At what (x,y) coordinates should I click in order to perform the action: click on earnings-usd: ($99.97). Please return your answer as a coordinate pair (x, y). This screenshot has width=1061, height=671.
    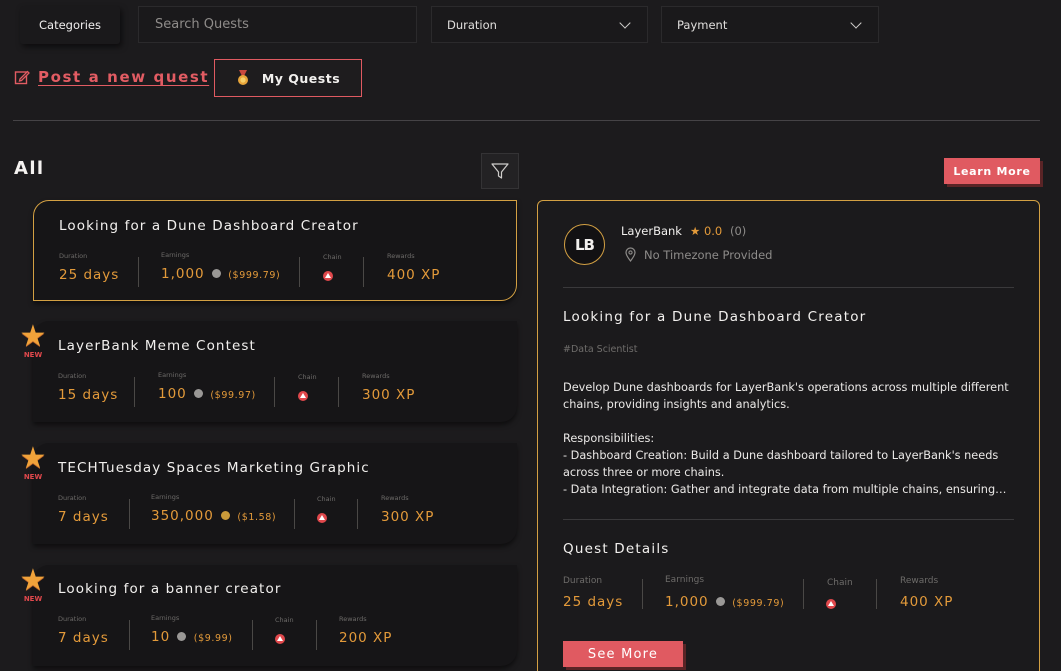
    Looking at the image, I should click on (233, 395).